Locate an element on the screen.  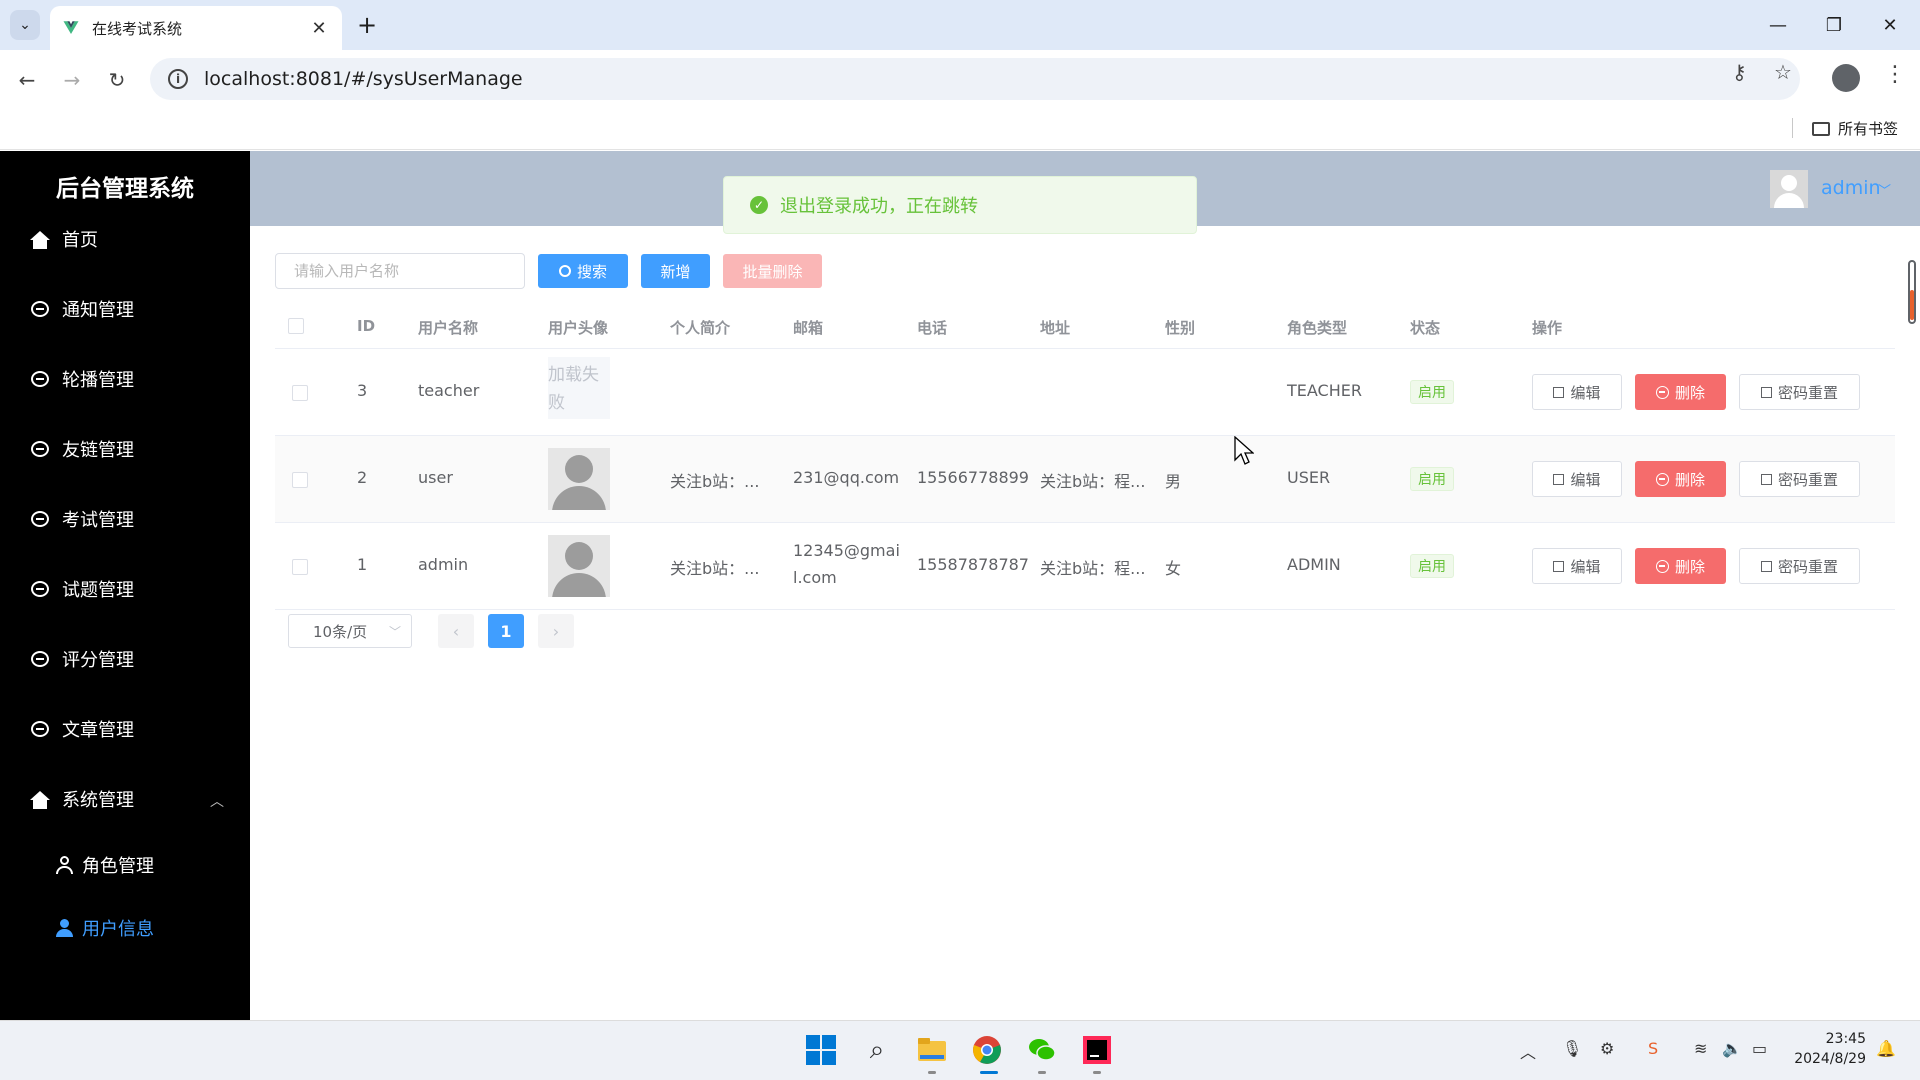
system-clock: 23:45 2024/8/29 is located at coordinates (1823, 1049).